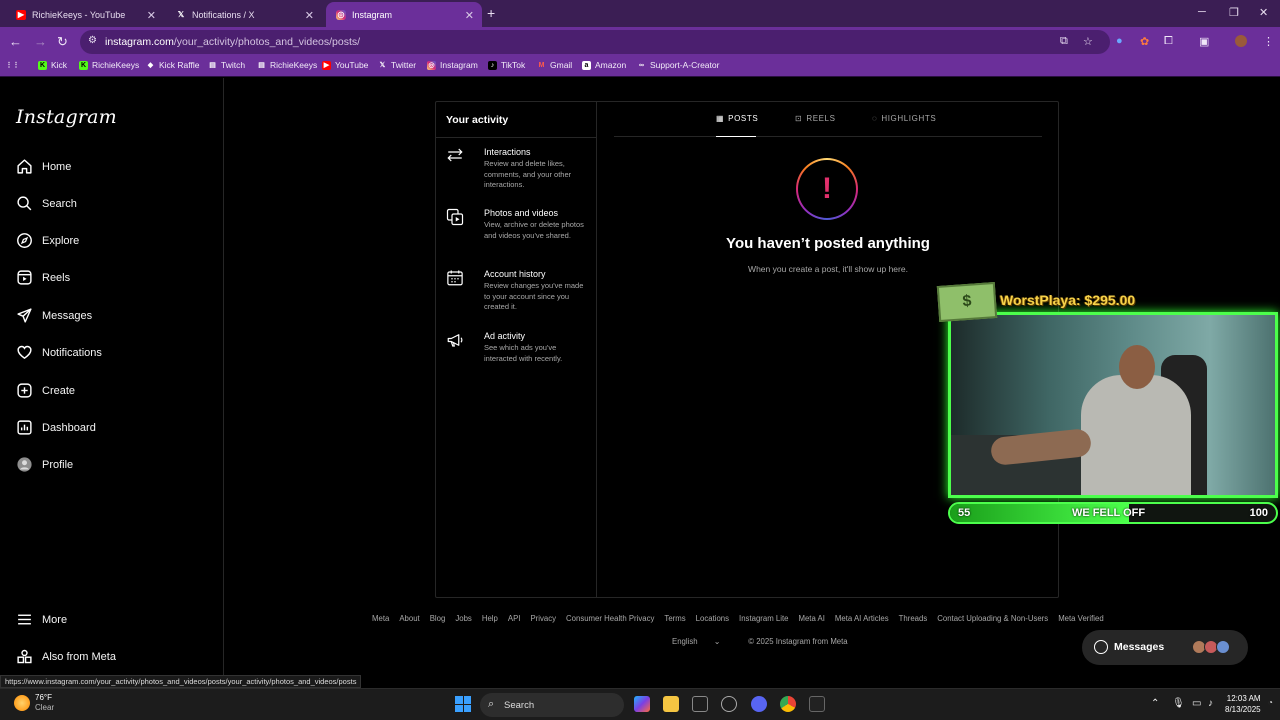  What do you see at coordinates (674, 618) in the screenshot?
I see `footer-link: Terms` at bounding box center [674, 618].